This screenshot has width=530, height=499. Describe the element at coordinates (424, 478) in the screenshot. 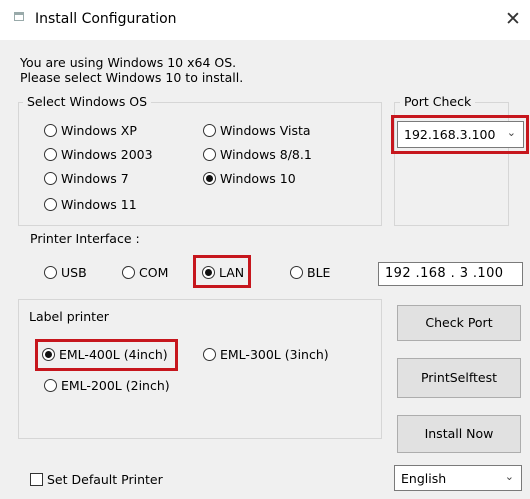

I see `language-select-value: English` at that location.